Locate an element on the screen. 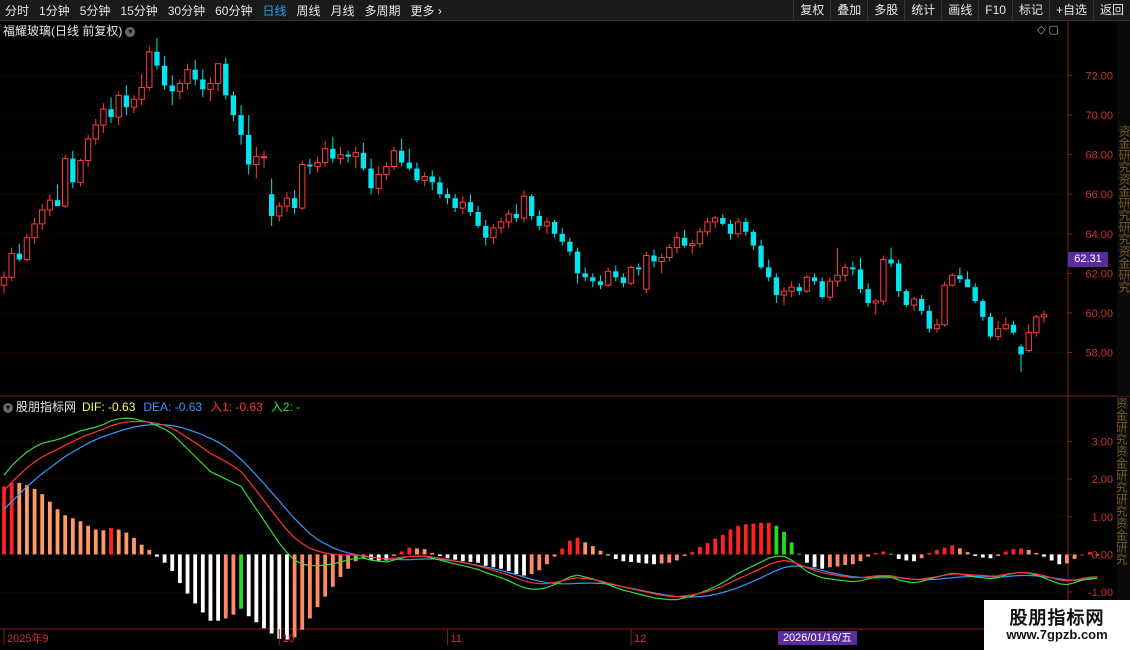 The height and width of the screenshot is (650, 1130). x-tick-label: 11 is located at coordinates (456, 639).